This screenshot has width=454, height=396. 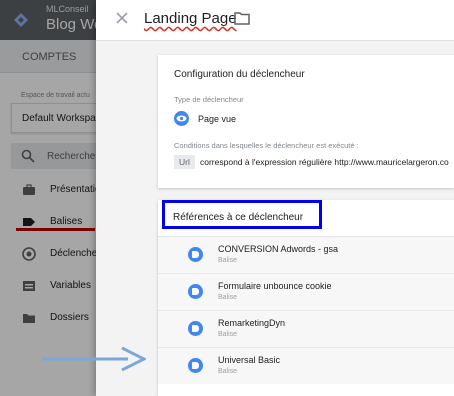 I want to click on panel-header: Landing Page, so click(x=275, y=20).